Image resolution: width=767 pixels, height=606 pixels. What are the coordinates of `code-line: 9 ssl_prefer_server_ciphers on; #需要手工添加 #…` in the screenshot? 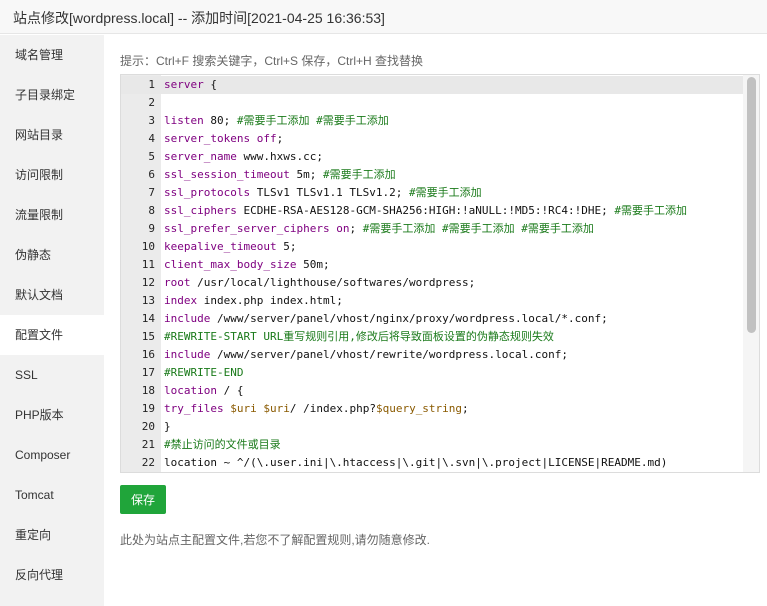 It's located at (432, 229).